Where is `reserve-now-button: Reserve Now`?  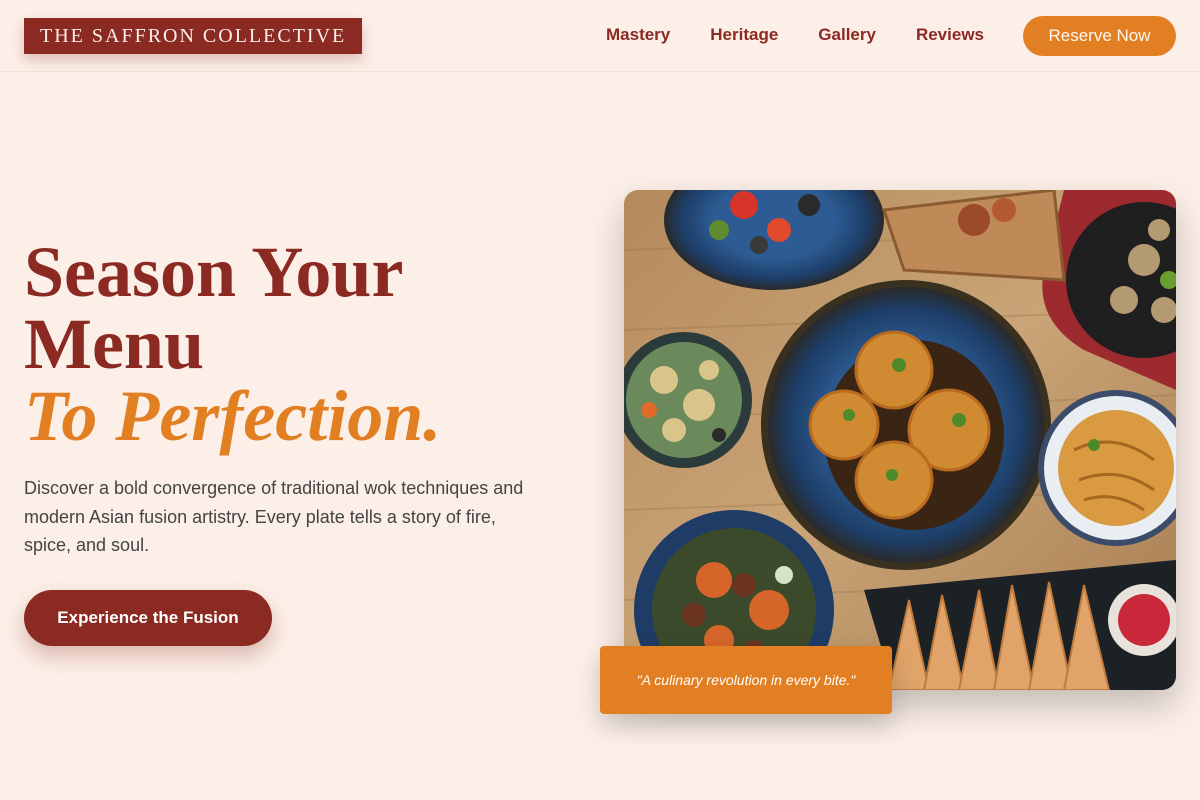 reserve-now-button: Reserve Now is located at coordinates (1099, 36).